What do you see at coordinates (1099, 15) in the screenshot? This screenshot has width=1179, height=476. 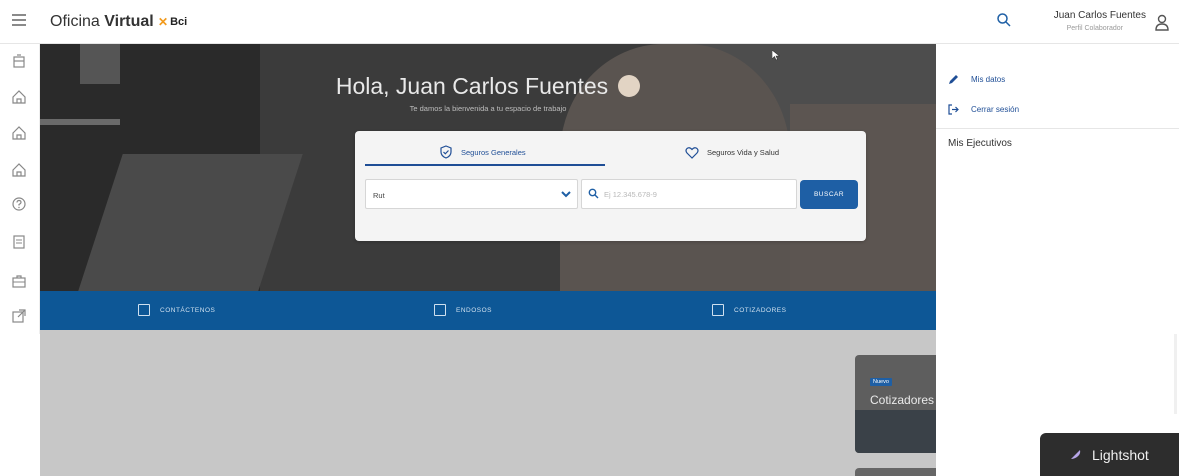 I see `user-name: Juan Carlos Fuentes` at bounding box center [1099, 15].